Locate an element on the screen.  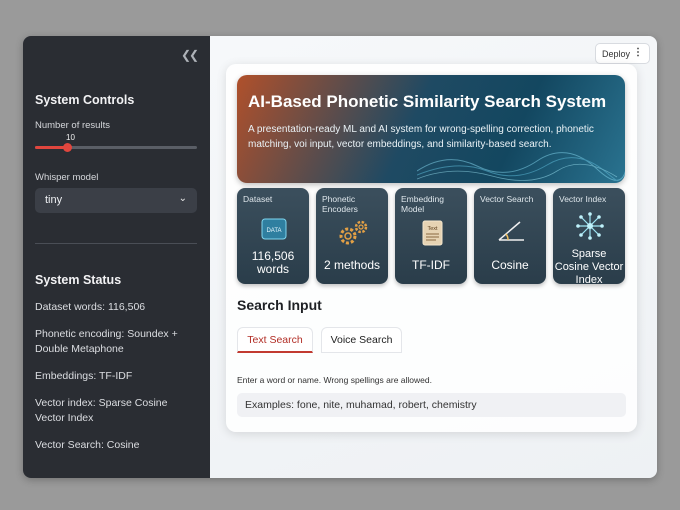
text-document-icon: Text is located at coordinates (432, 233).